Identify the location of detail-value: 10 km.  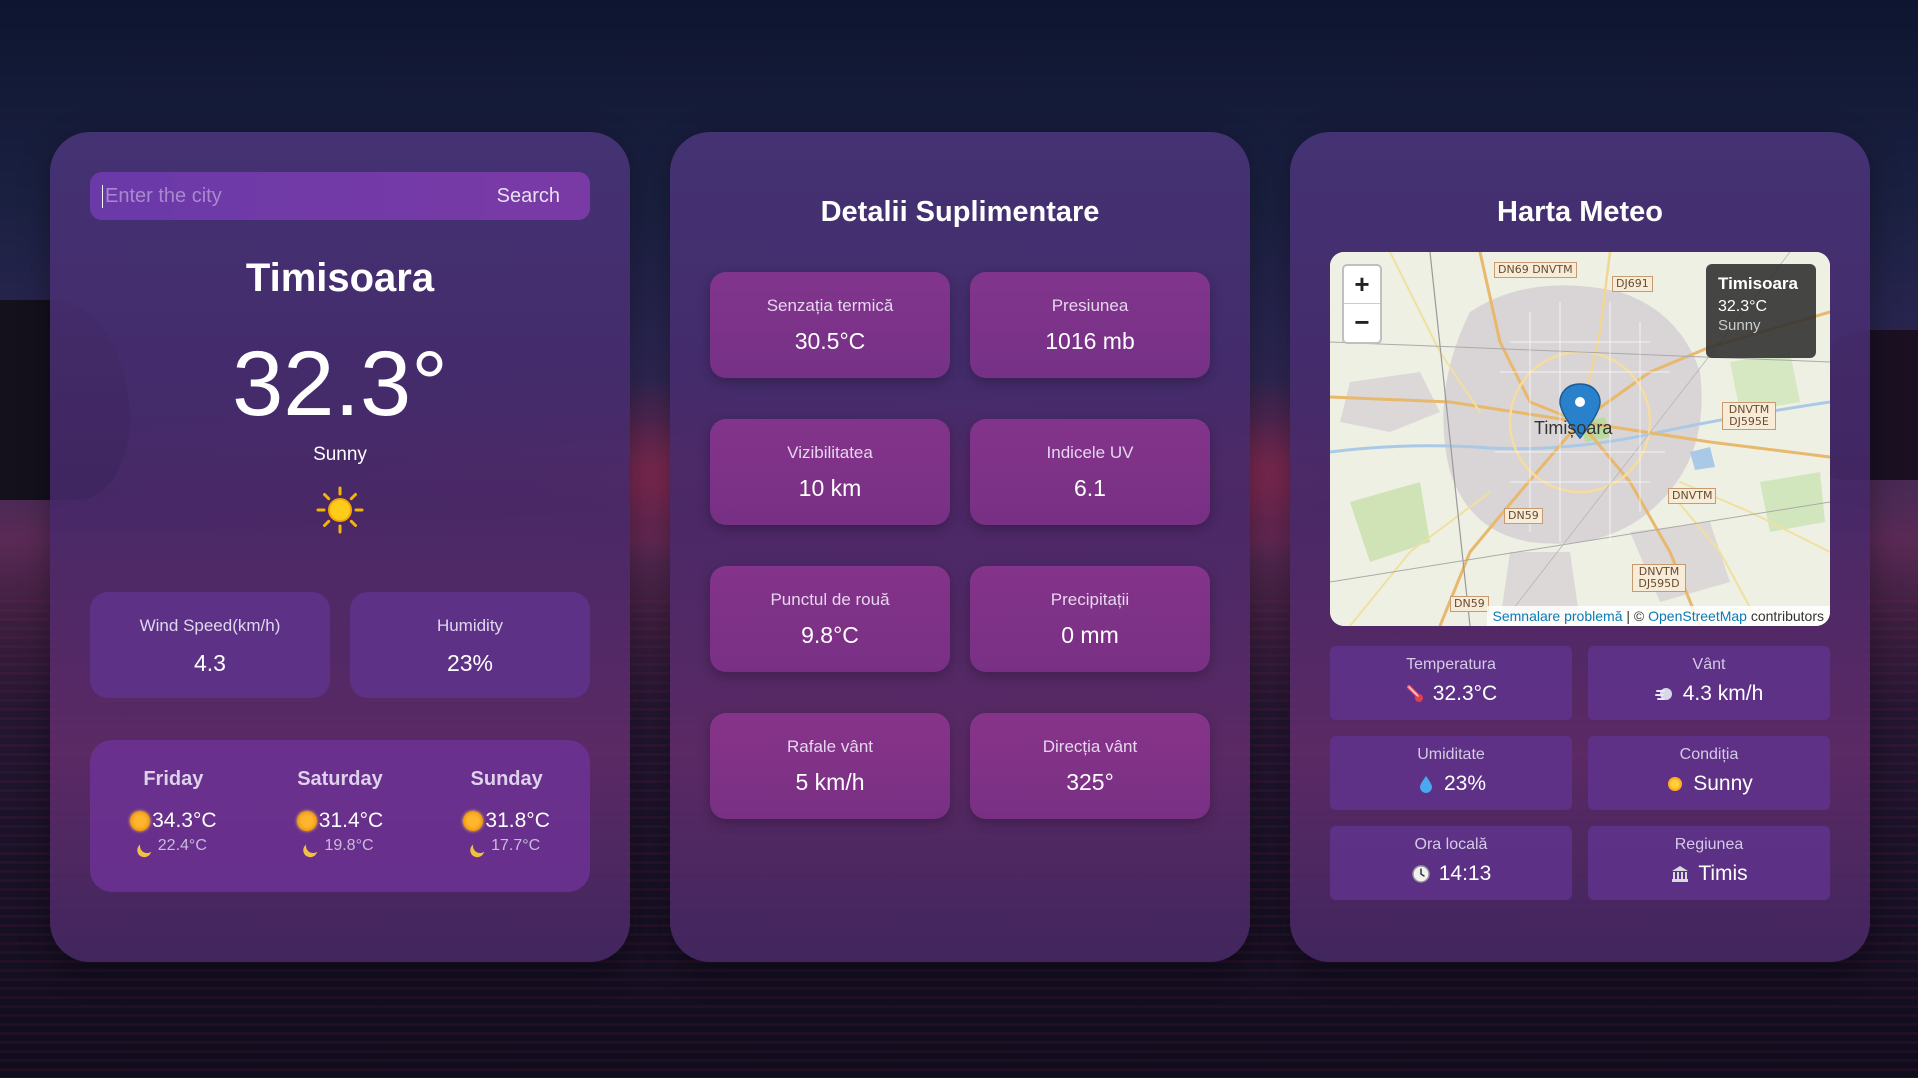
(830, 488).